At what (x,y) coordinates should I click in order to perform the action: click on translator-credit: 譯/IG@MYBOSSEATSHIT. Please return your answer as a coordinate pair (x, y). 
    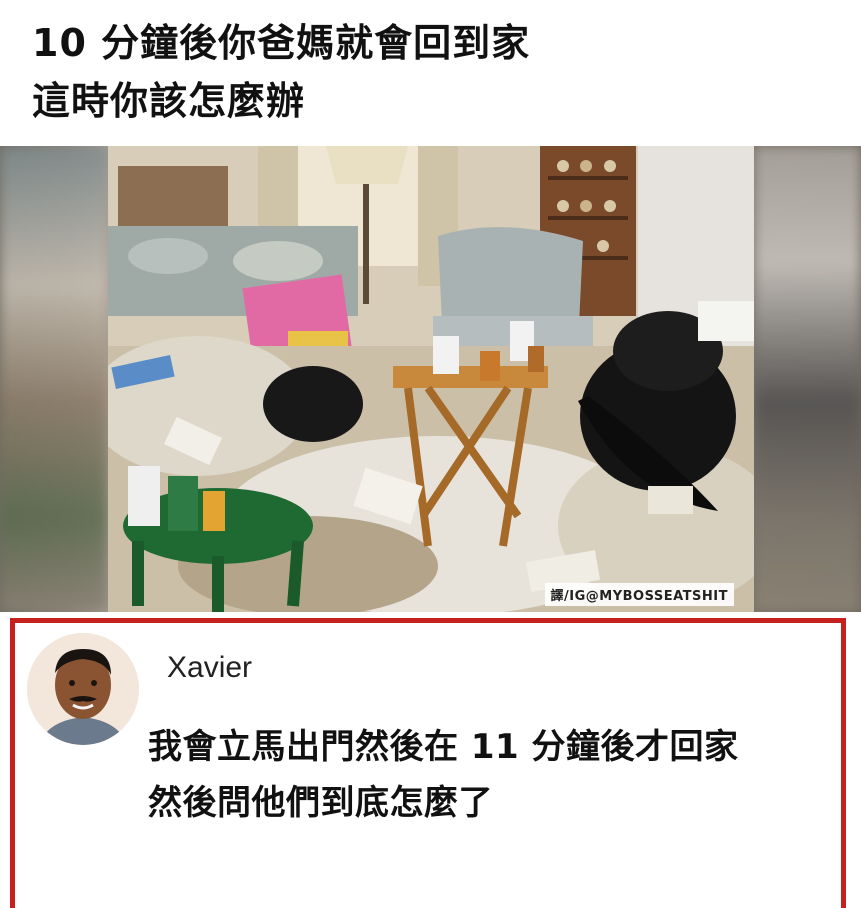
    Looking at the image, I should click on (639, 594).